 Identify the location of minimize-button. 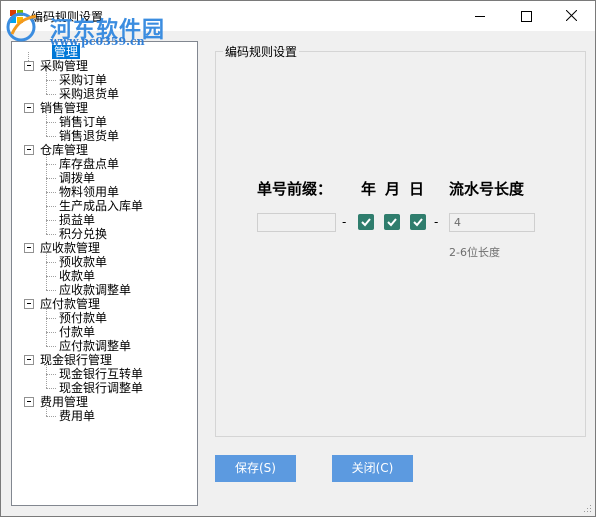
(480, 16).